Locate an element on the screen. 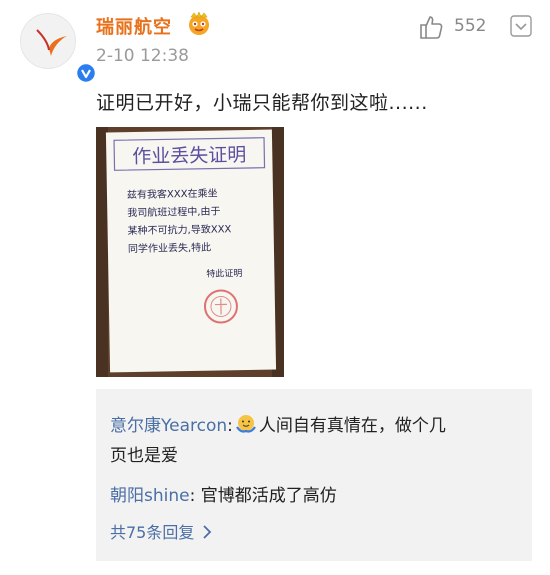  more-replies-link: 共75条回复 is located at coordinates (161, 531).